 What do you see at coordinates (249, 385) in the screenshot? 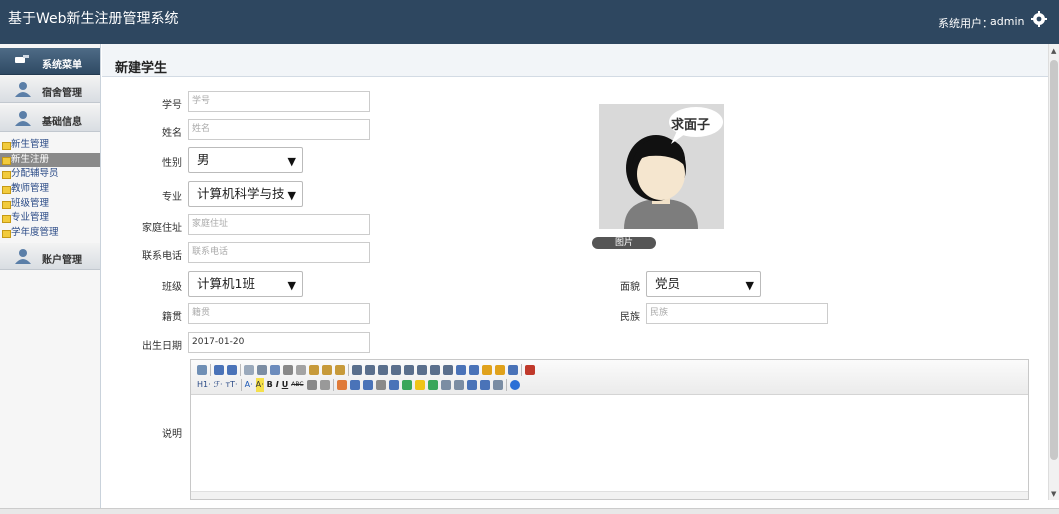
I see `text-color-button: A·` at bounding box center [249, 385].